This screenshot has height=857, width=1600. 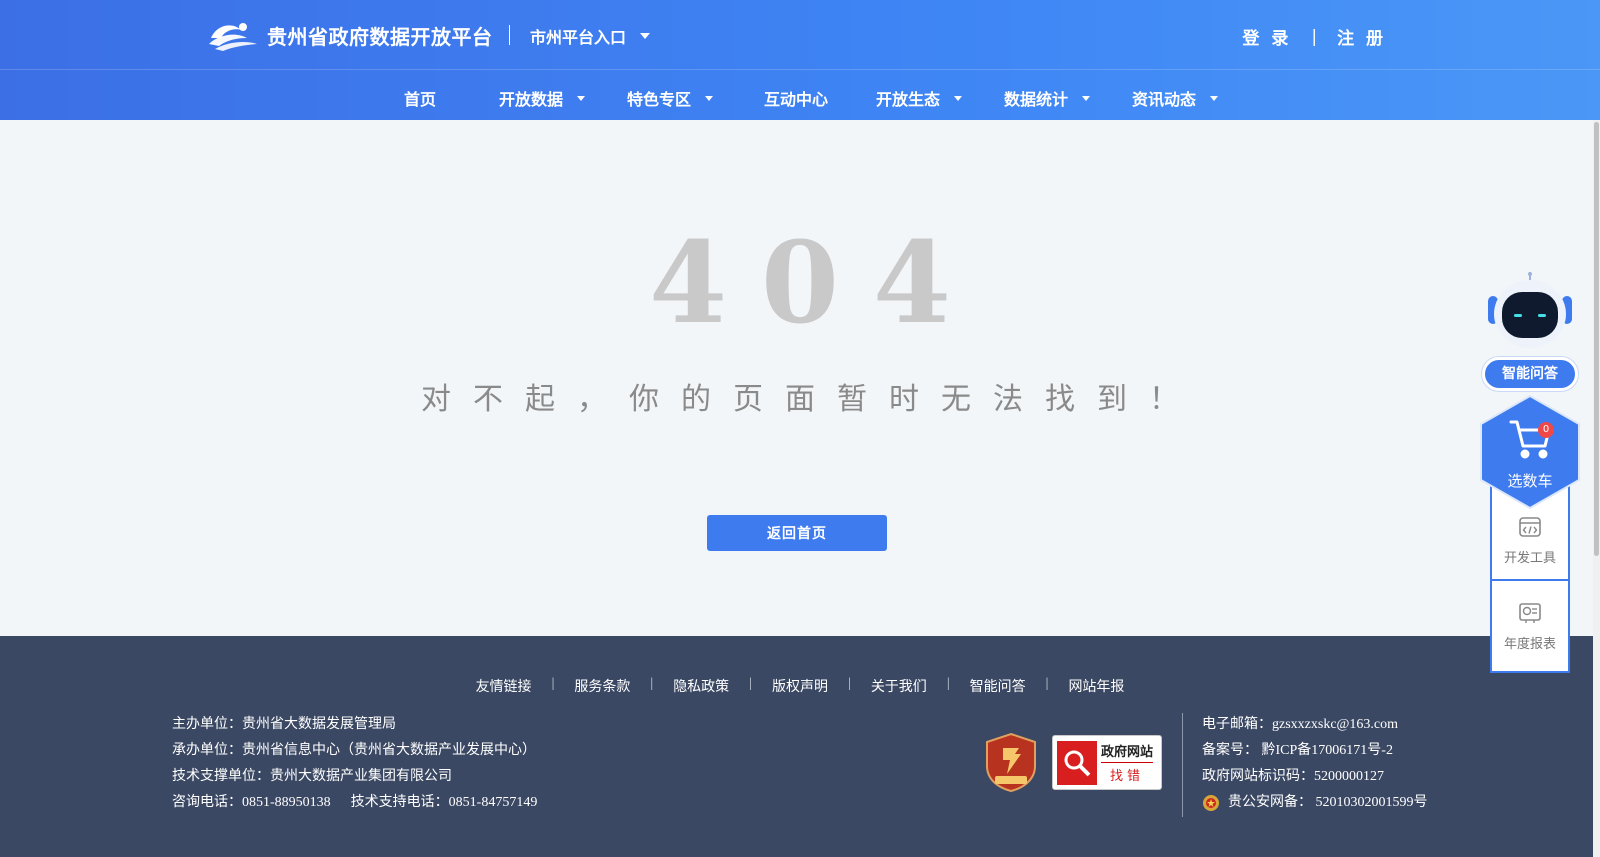 What do you see at coordinates (1077, 762) in the screenshot?
I see `magnifier-icon` at bounding box center [1077, 762].